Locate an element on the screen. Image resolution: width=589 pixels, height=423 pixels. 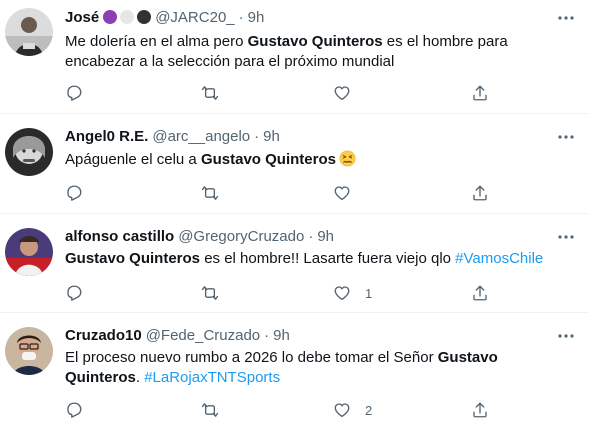
tweet-header: Cruzado10 @Fede_Cruzado · 9h is located at coordinates (177, 335).